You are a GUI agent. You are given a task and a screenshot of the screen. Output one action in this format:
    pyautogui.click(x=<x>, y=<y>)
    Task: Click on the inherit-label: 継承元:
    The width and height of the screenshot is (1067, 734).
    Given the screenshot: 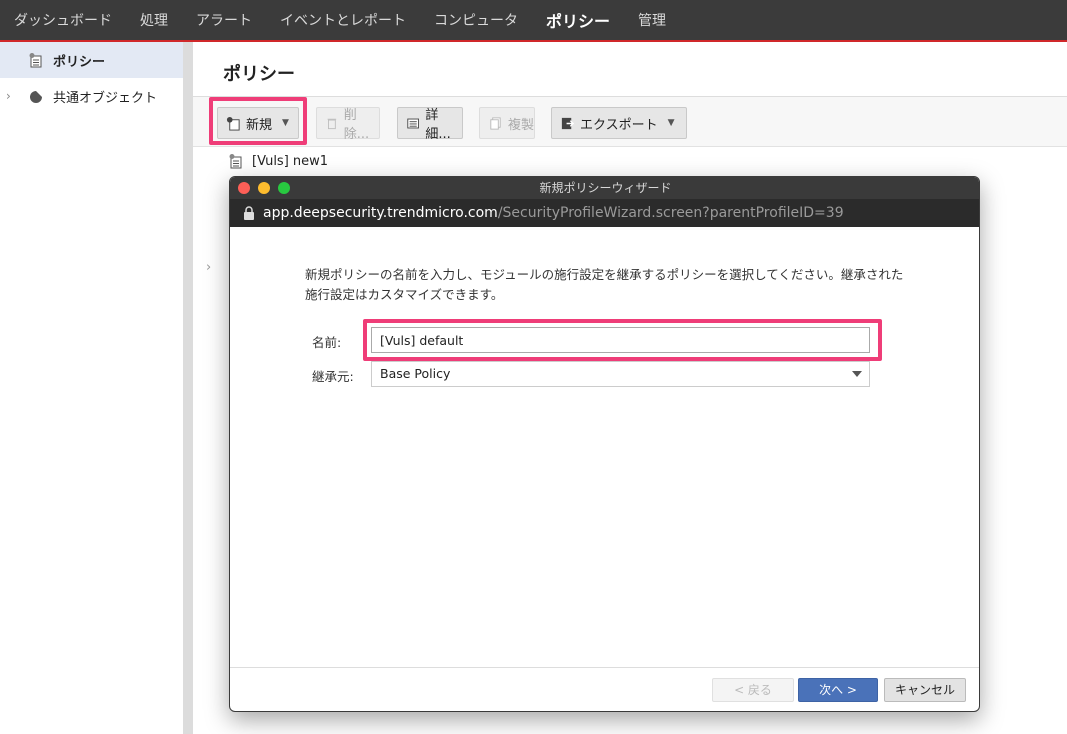 What is the action you would take?
    pyautogui.click(x=333, y=376)
    